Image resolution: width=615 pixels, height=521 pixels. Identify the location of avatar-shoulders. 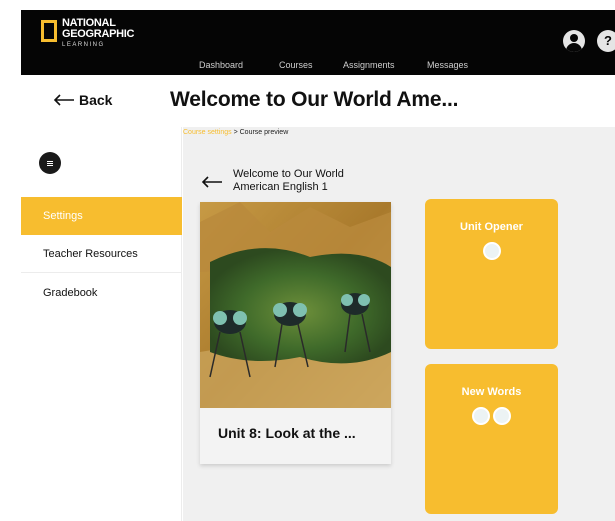
(574, 47).